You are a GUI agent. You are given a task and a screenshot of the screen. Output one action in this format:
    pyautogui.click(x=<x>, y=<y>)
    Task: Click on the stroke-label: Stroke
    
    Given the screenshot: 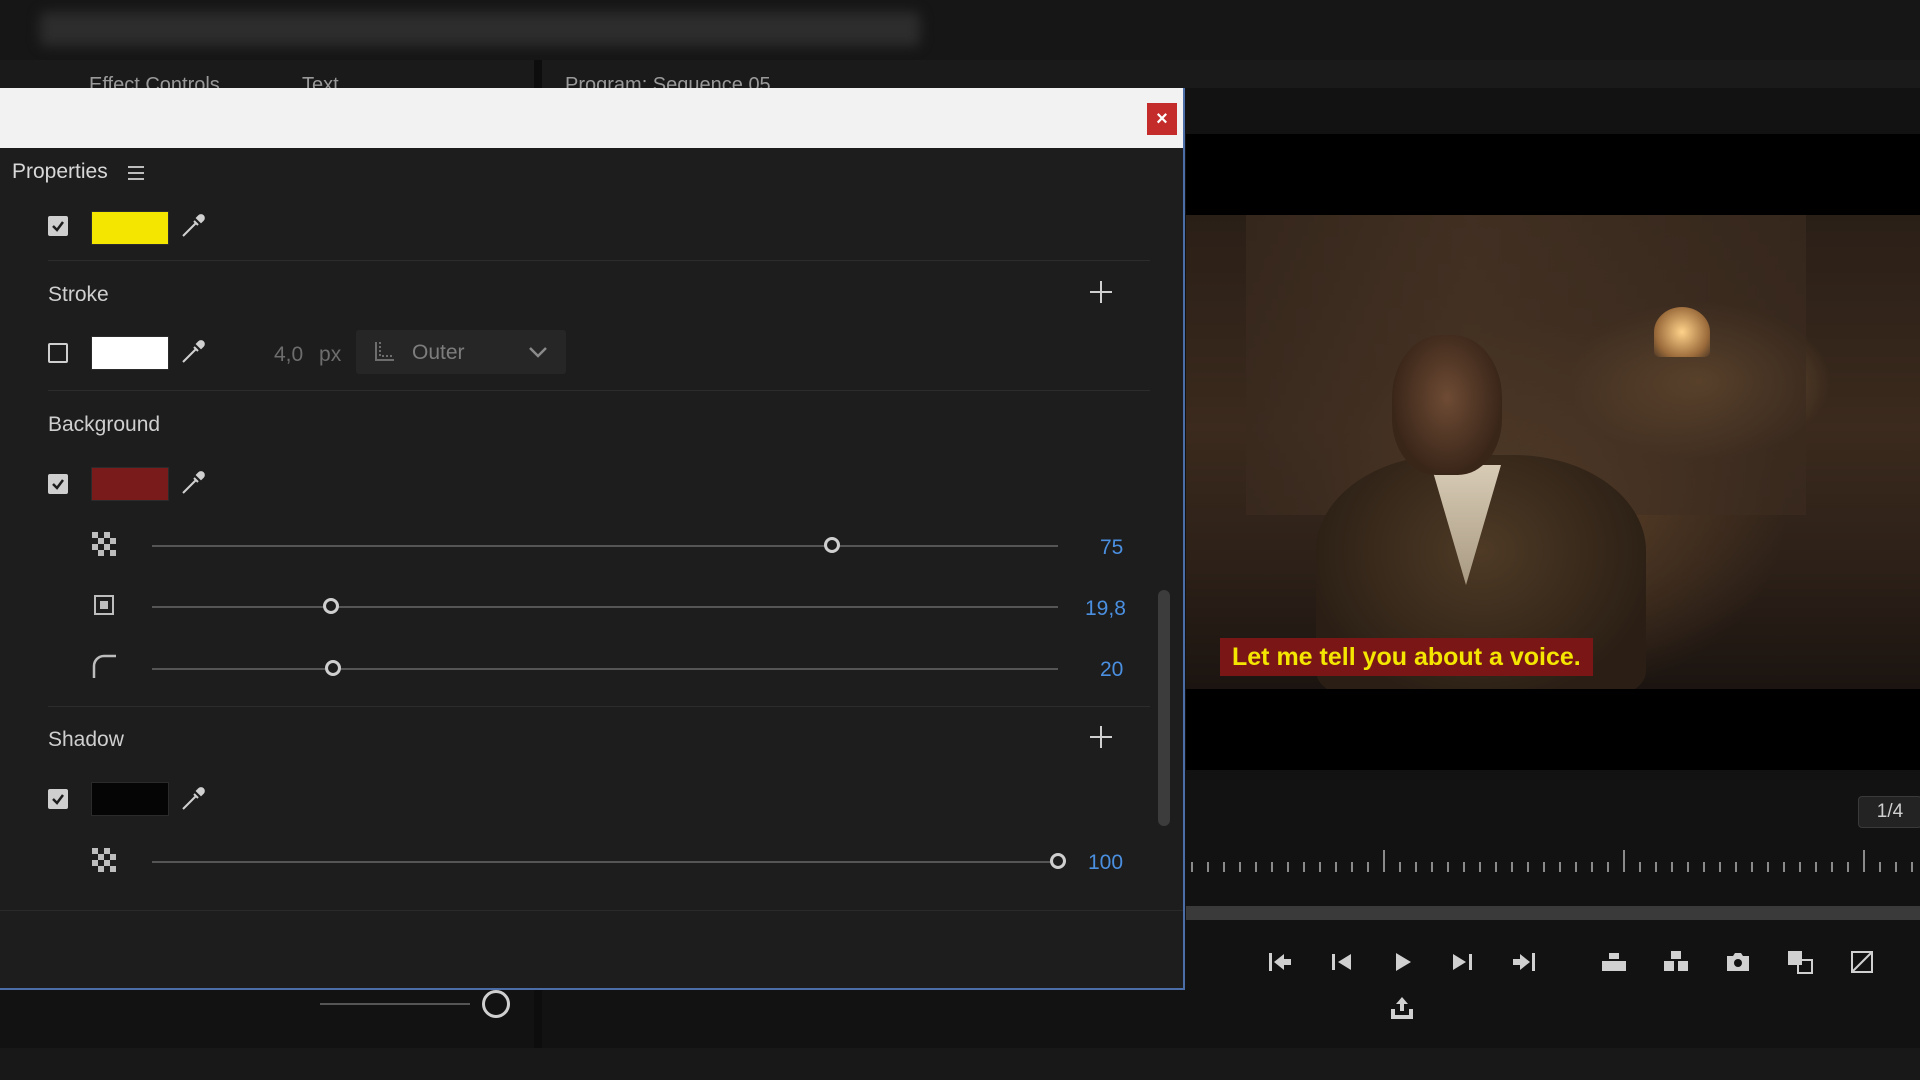 What is the action you would take?
    pyautogui.click(x=78, y=294)
    